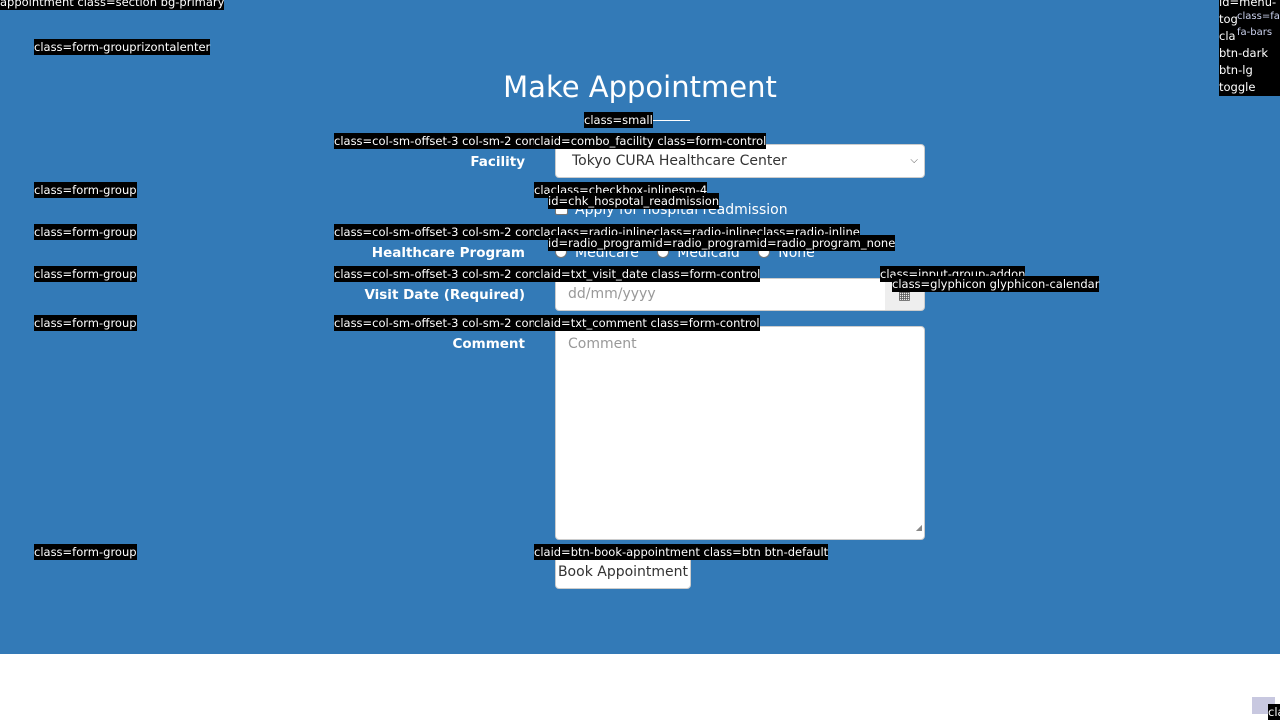 This screenshot has width=1280, height=720. I want to click on debug-label-fa-bars: fa-bars, so click(1255, 32).